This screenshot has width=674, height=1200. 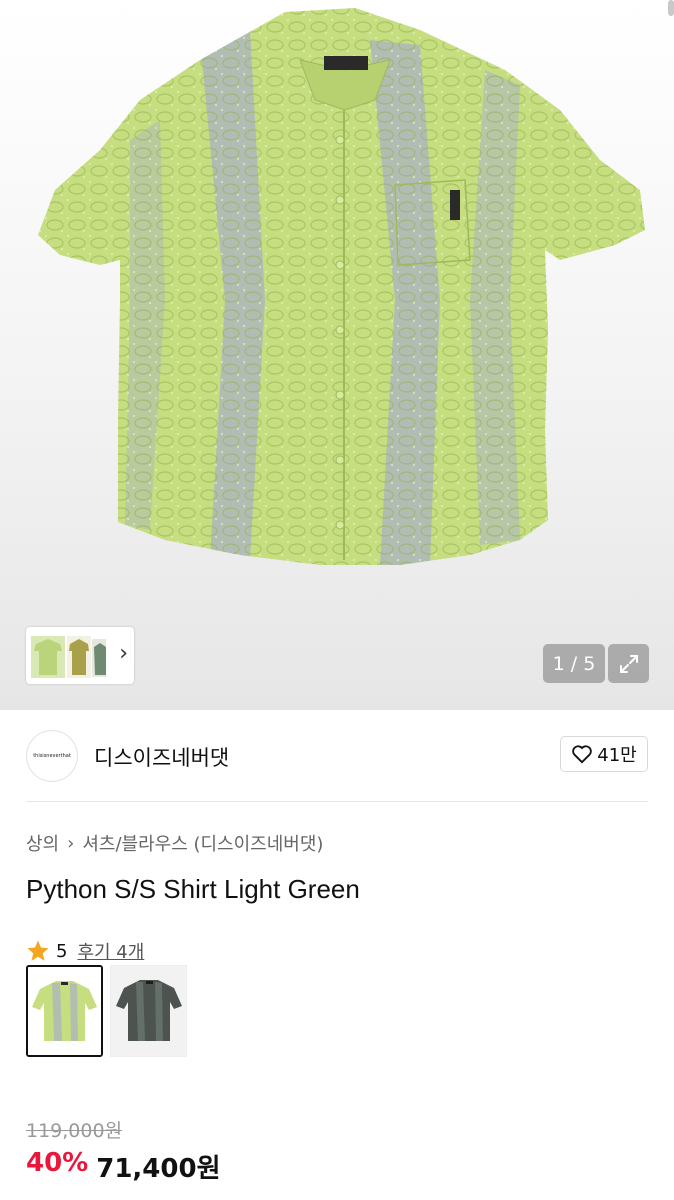 I want to click on brand-name: 디스이즈네버댓, so click(x=161, y=757).